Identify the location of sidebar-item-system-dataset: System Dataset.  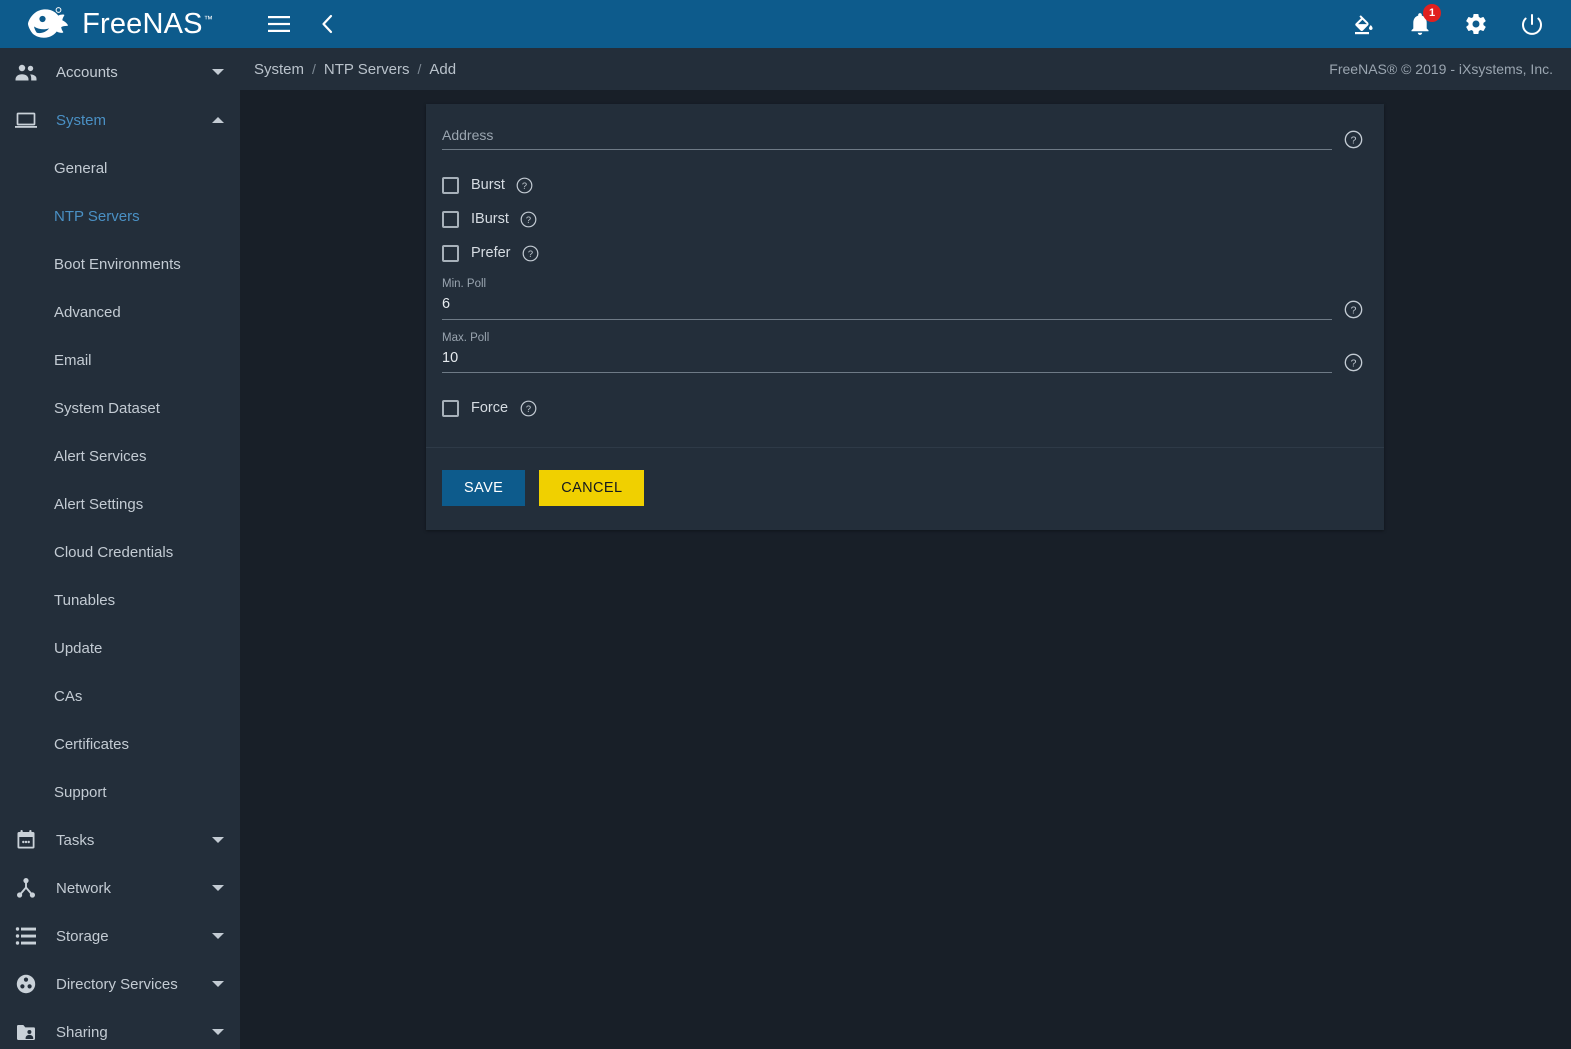
(120, 408).